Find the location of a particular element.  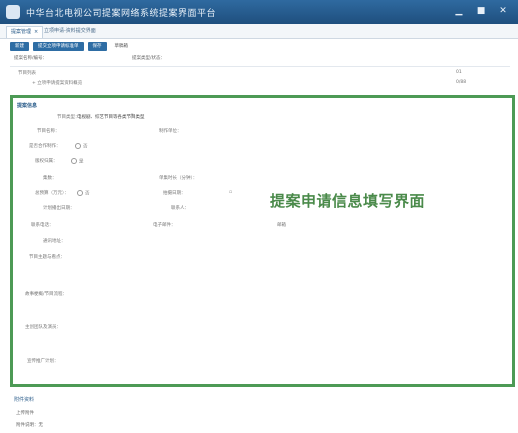

tab-close-icon: × is located at coordinates (36, 32).